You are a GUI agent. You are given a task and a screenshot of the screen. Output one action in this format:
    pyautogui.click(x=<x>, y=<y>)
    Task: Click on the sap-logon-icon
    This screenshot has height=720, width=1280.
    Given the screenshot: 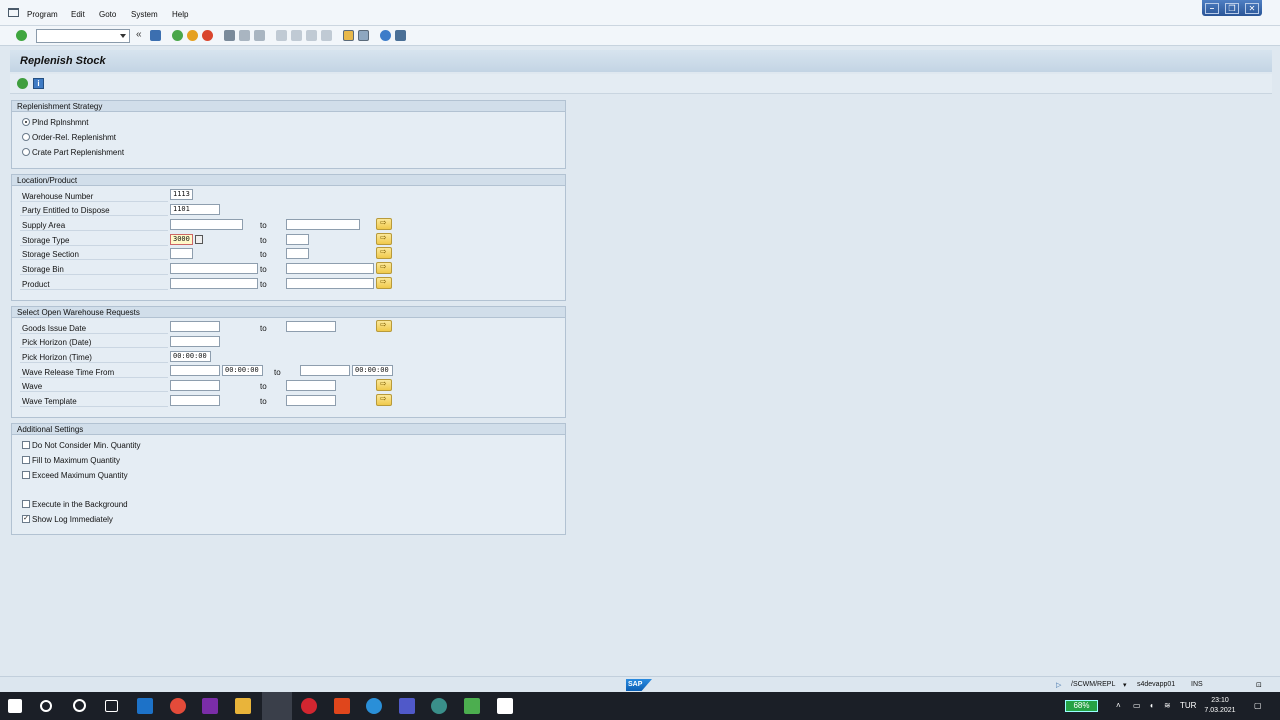 What is the action you would take?
    pyautogui.click(x=439, y=706)
    